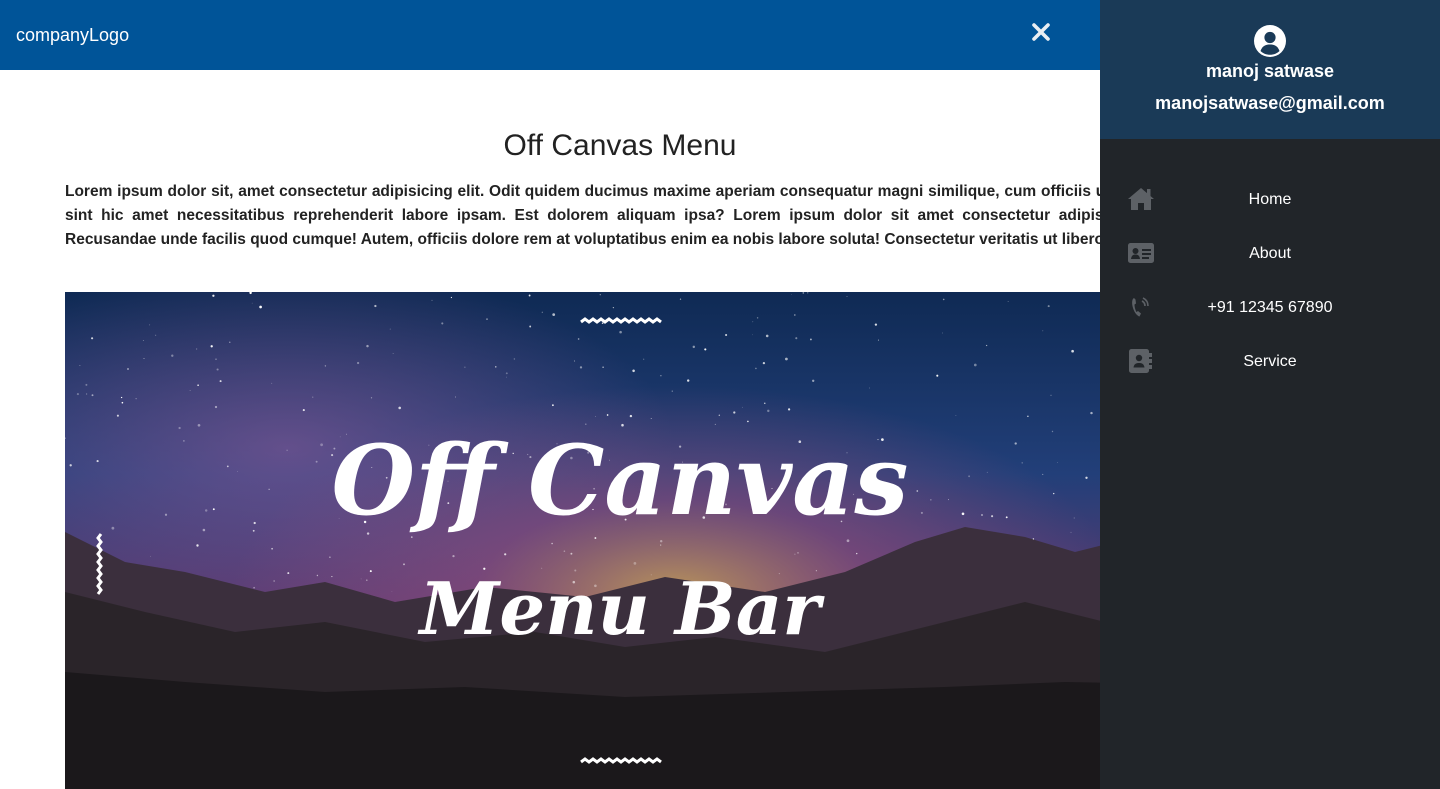 This screenshot has height=789, width=1440. I want to click on user-email: manojsatwase@gmail.com, so click(1270, 103).